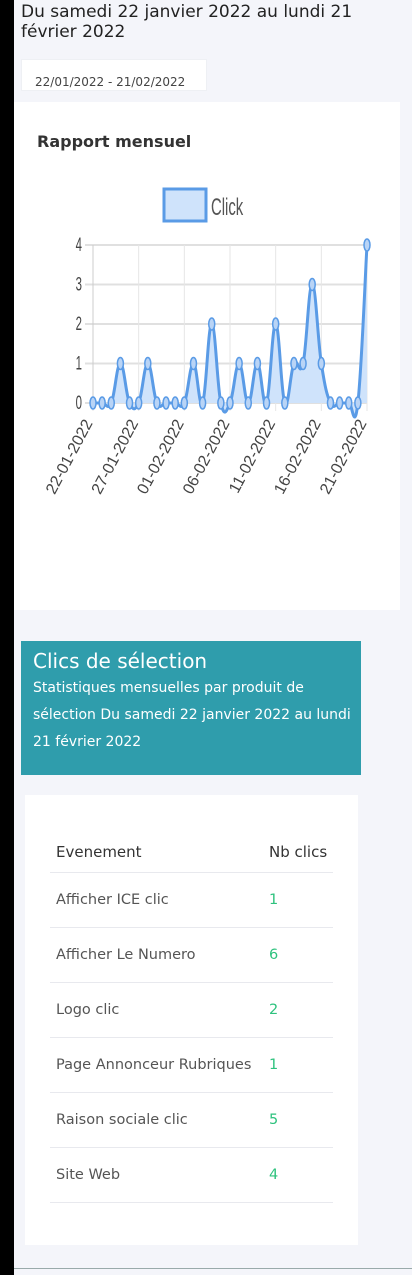  I want to click on date-range-input: 22/01/2022 - 21/02/2022, so click(114, 75).